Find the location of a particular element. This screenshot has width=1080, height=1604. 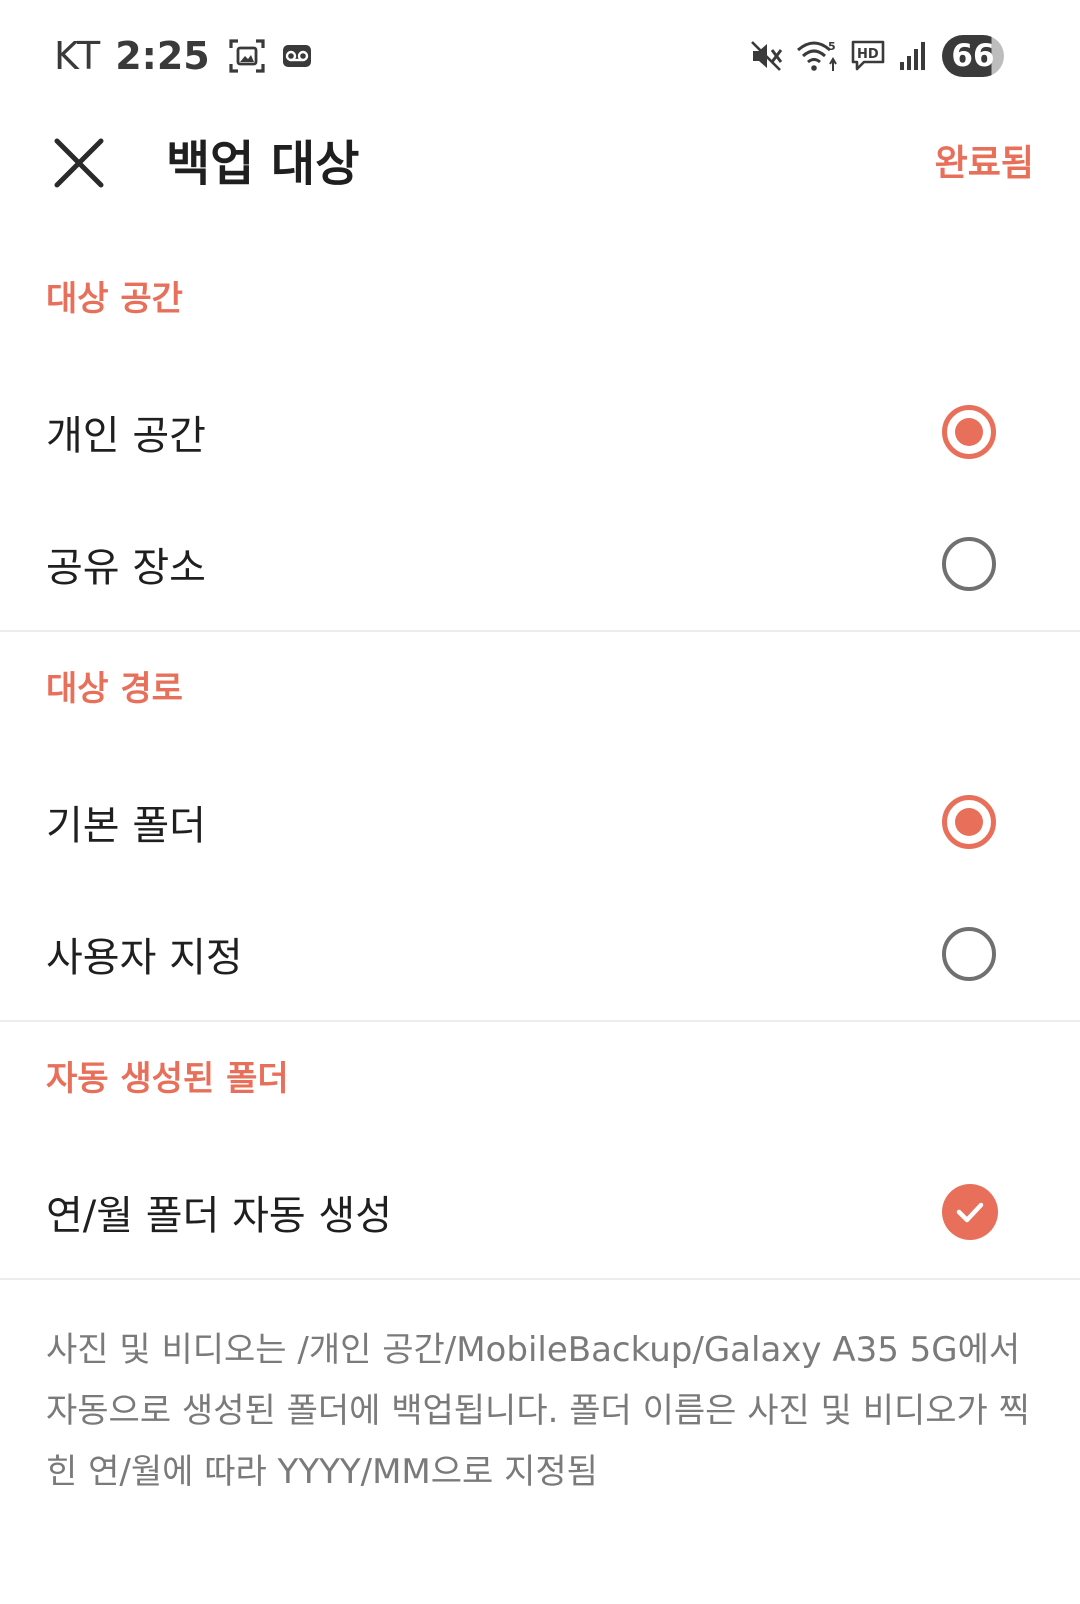

svg-text: HD is located at coordinates (868, 54).